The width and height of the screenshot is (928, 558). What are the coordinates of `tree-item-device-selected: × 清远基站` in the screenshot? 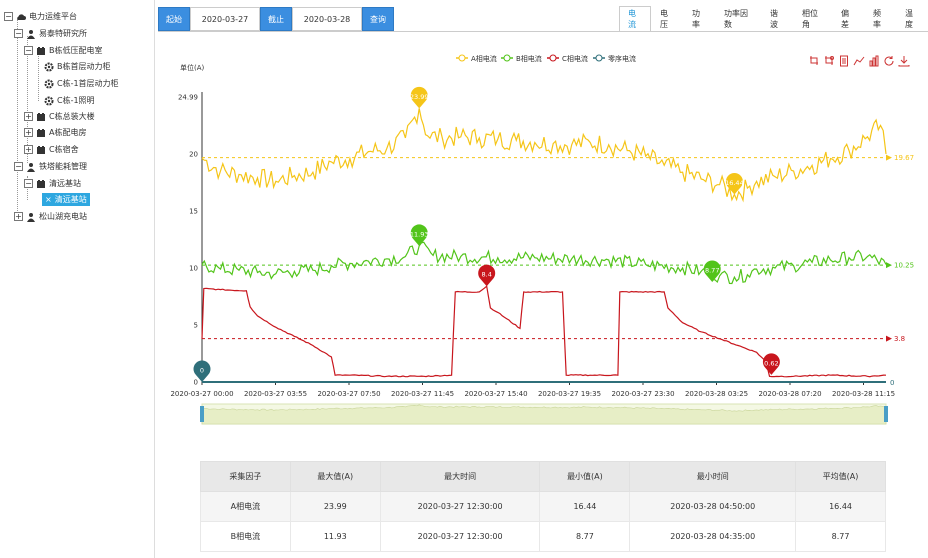 It's located at (66, 199).